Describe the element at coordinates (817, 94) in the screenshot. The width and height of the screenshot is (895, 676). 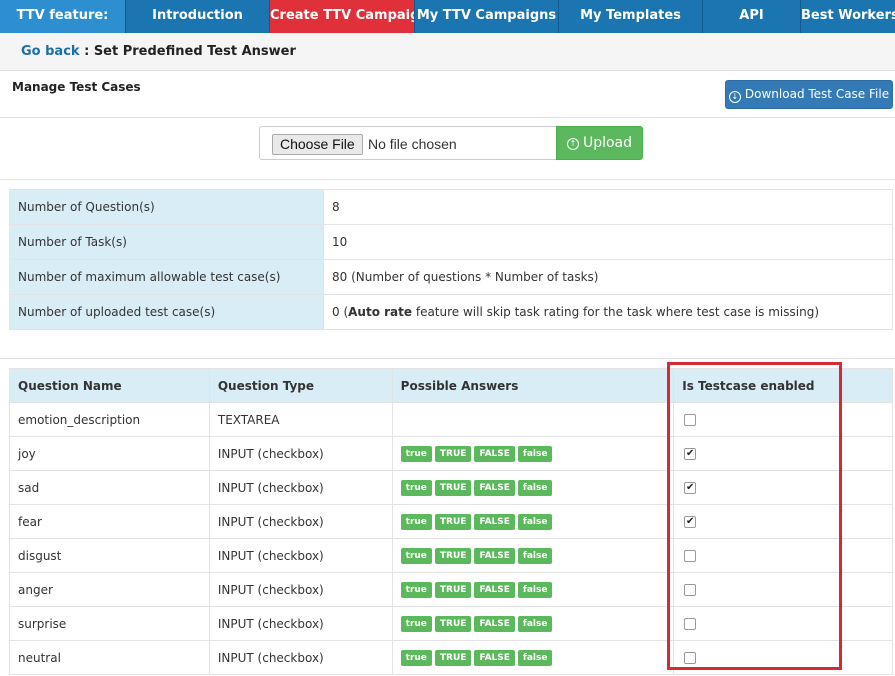
I see `download-label: Download Test Case File` at that location.